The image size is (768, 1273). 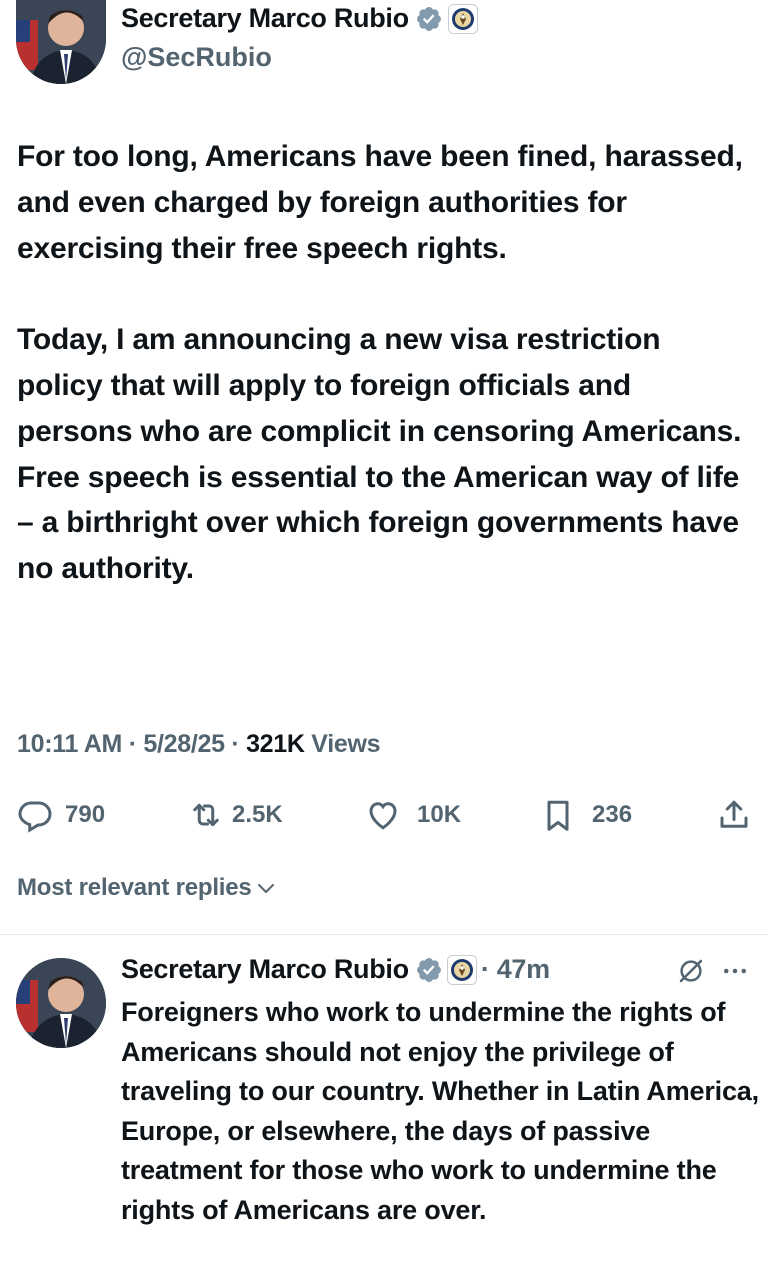 I want to click on reply-header: Secretary Marco Rubio · 47m, so click(x=335, y=969).